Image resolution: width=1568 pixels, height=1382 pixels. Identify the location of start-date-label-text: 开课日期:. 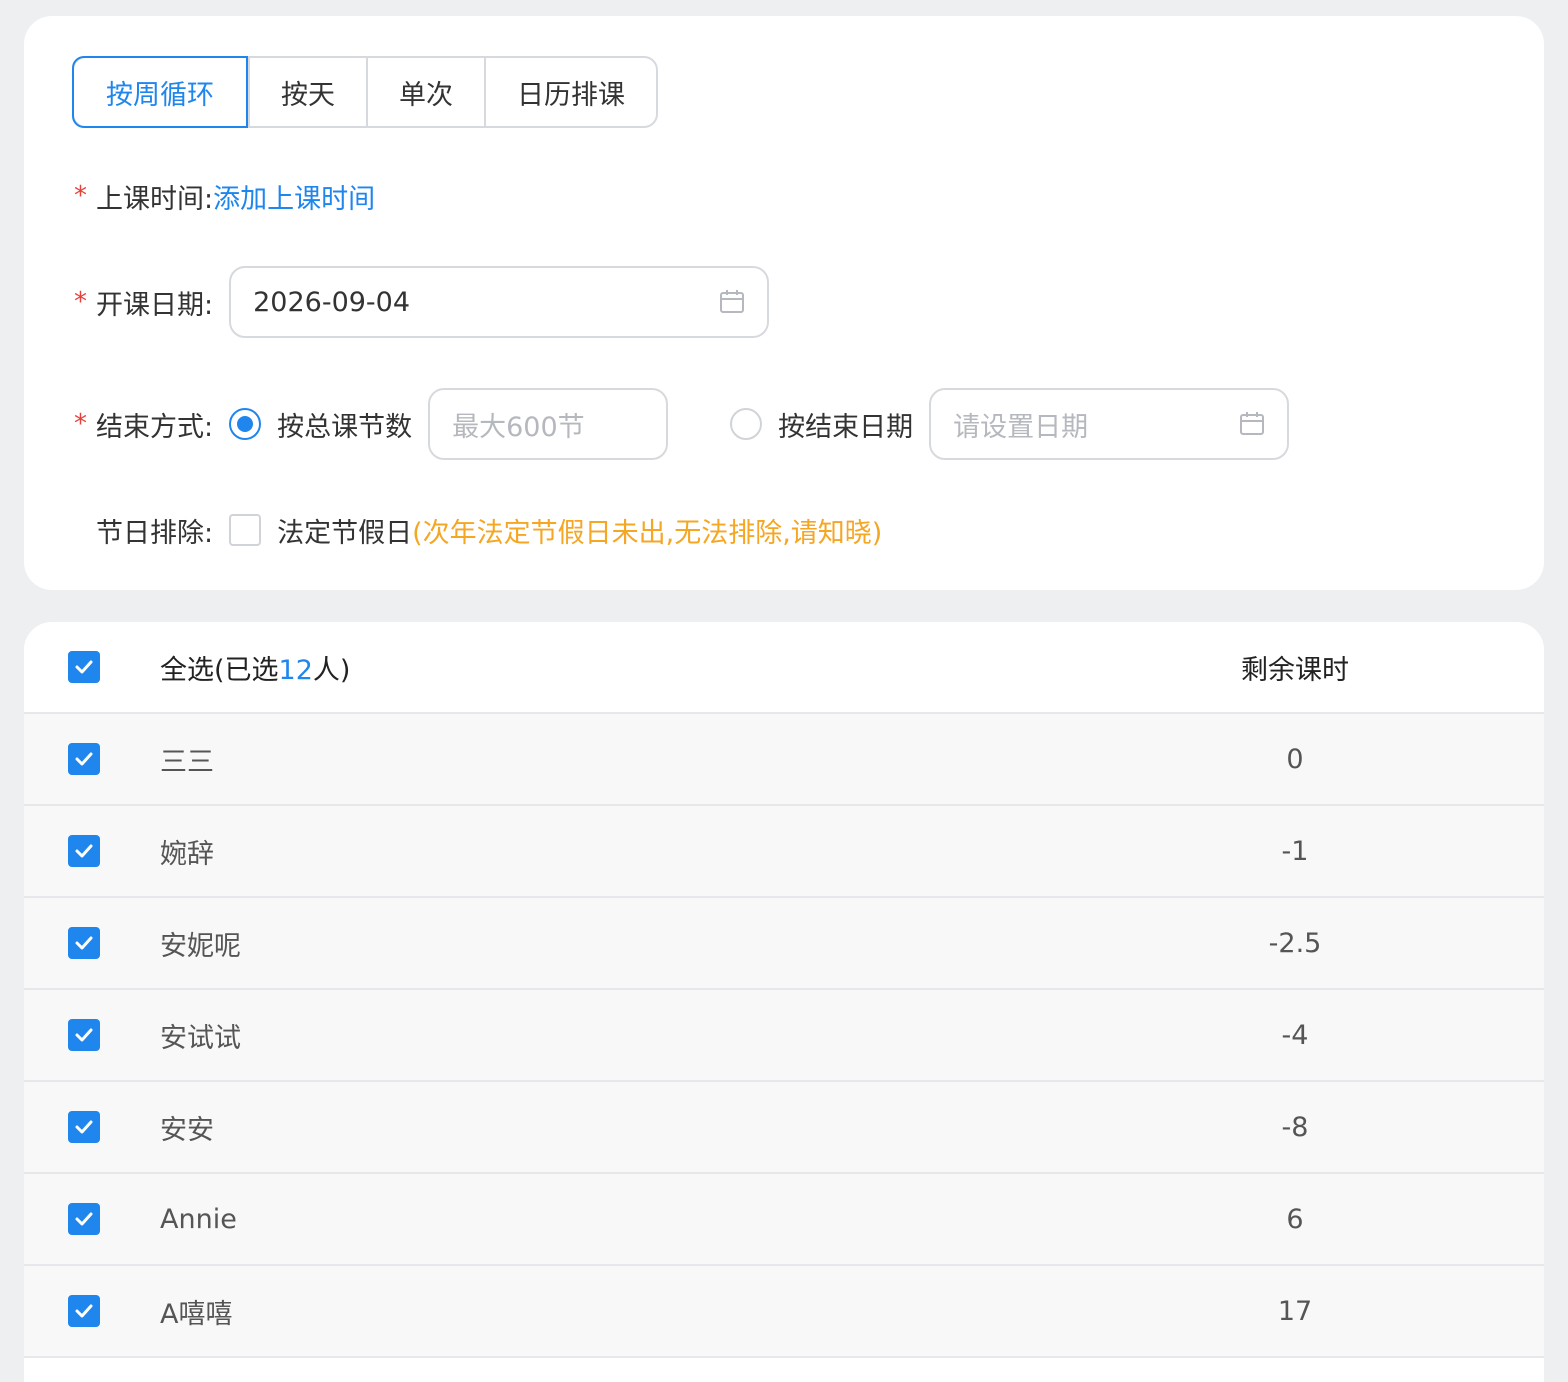
(155, 305).